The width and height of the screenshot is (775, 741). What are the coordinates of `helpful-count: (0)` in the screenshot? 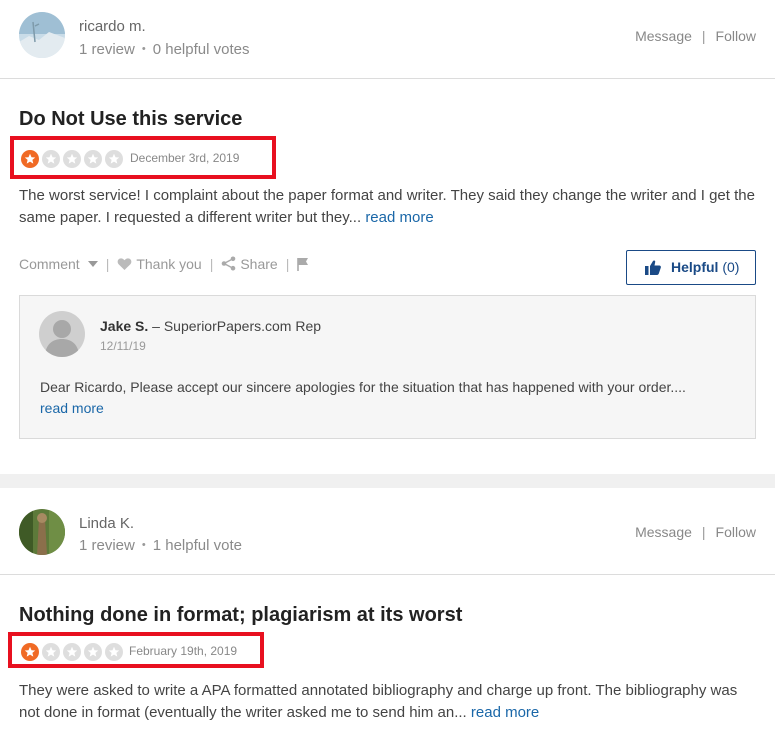 It's located at (731, 267).